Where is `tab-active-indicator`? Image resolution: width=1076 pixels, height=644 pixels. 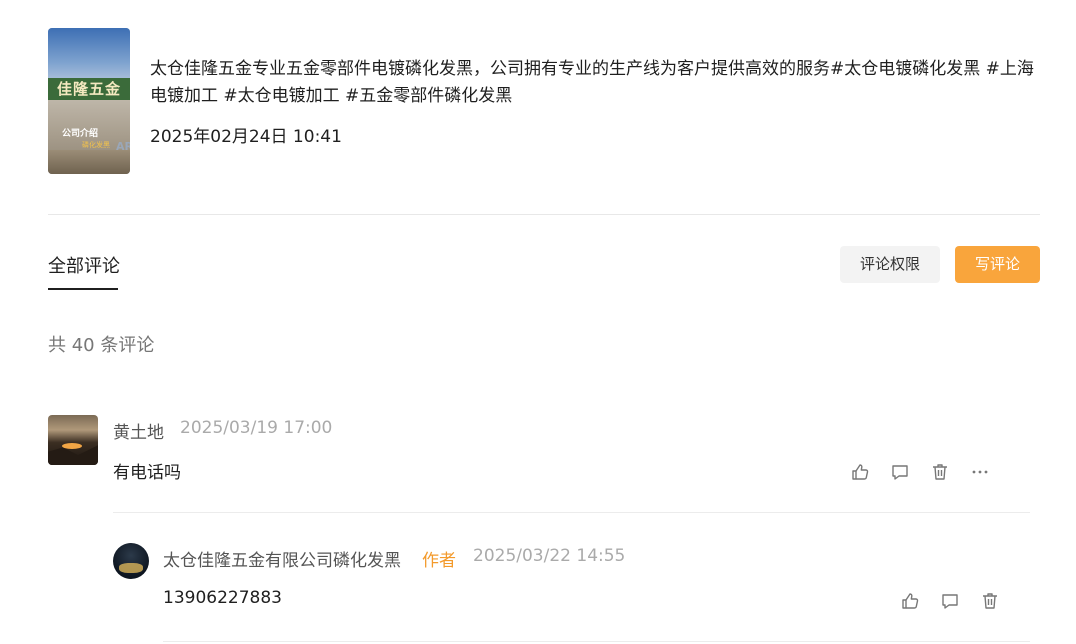
tab-active-indicator is located at coordinates (83, 289).